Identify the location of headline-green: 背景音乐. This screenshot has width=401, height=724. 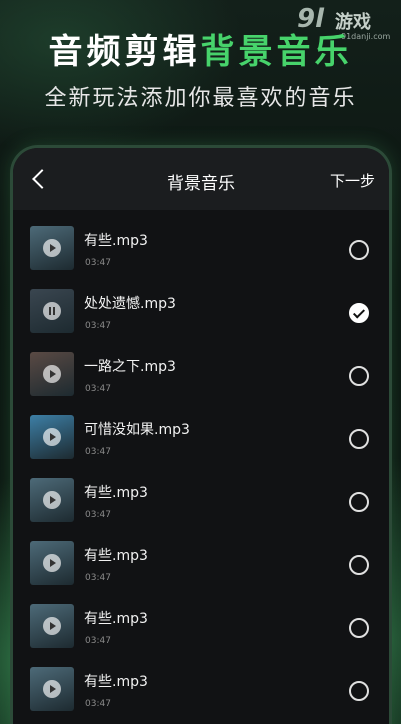
(276, 52).